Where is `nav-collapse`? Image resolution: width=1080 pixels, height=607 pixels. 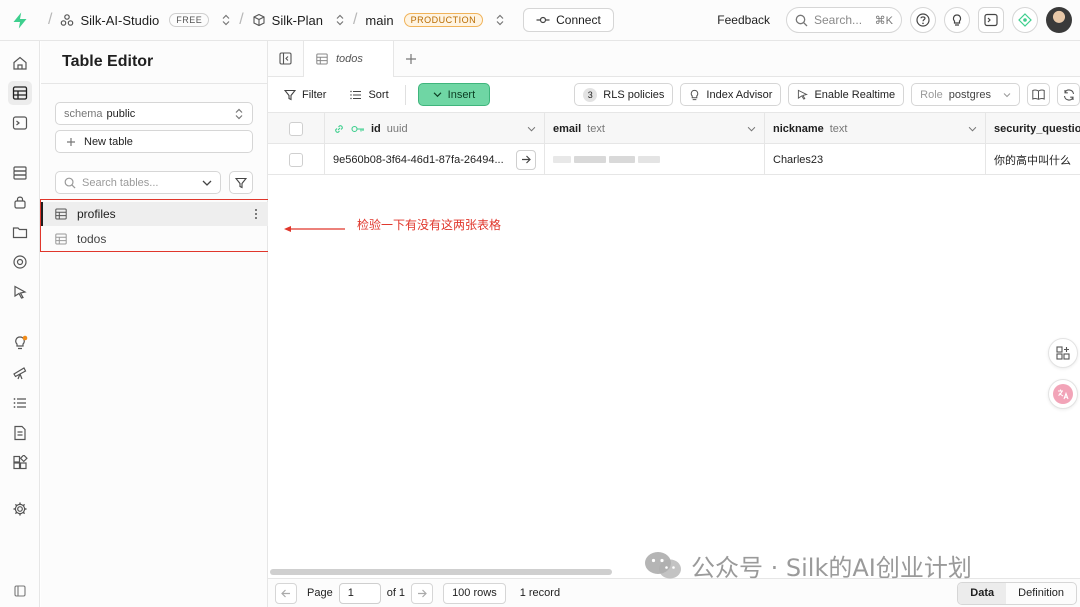 nav-collapse is located at coordinates (20, 591).